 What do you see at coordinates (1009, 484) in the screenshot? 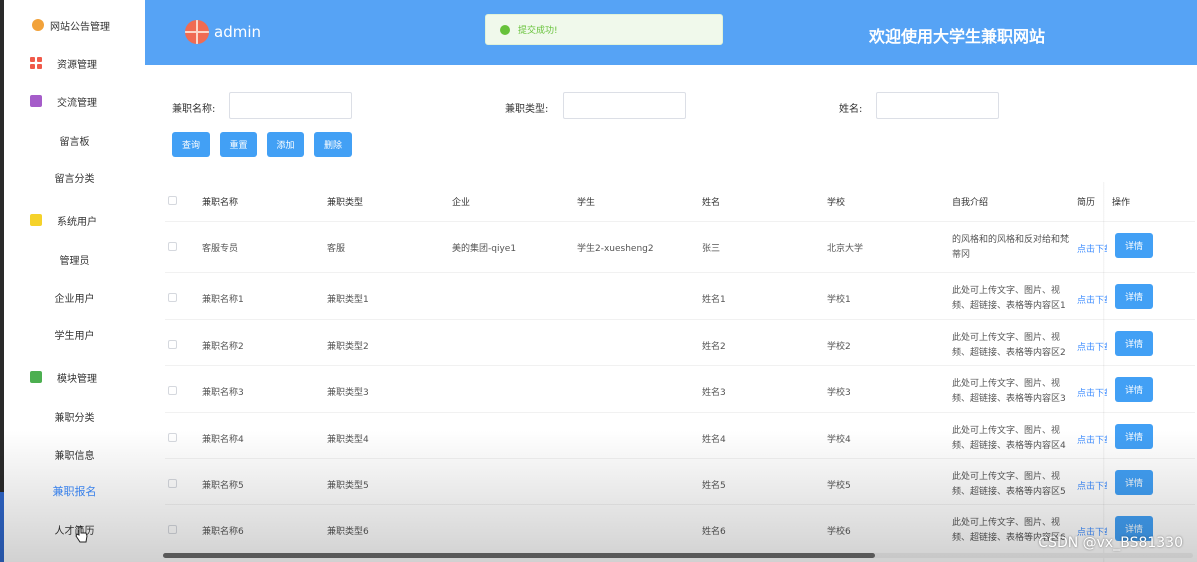
I see `table-cell-intro: 此处可上传文字、图片、视频、超链接、表格等内容区5` at bounding box center [1009, 484].